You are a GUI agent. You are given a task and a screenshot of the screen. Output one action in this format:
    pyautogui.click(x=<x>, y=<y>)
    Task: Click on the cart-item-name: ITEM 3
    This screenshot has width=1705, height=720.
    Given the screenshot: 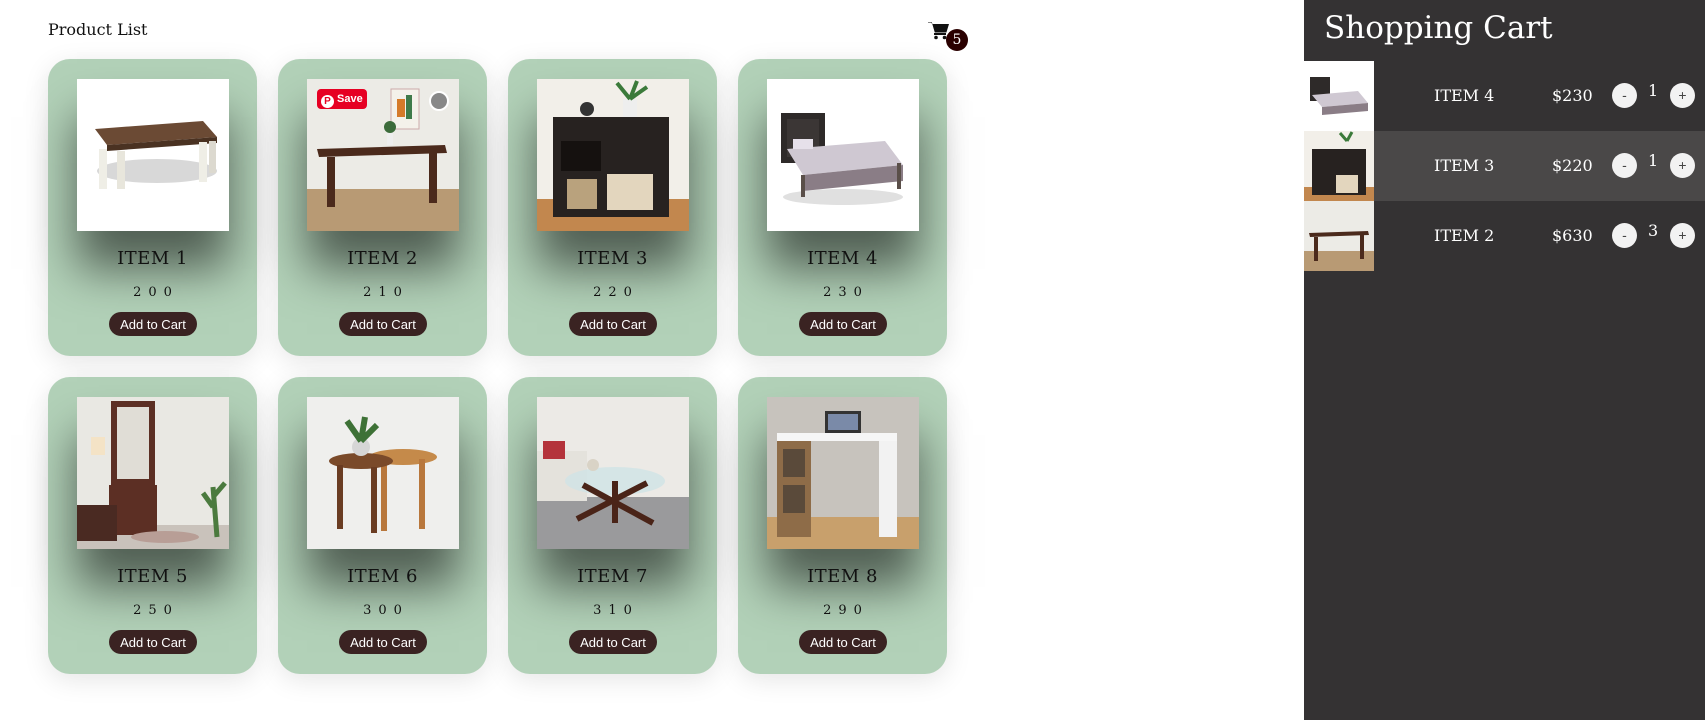 What is the action you would take?
    pyautogui.click(x=1464, y=165)
    